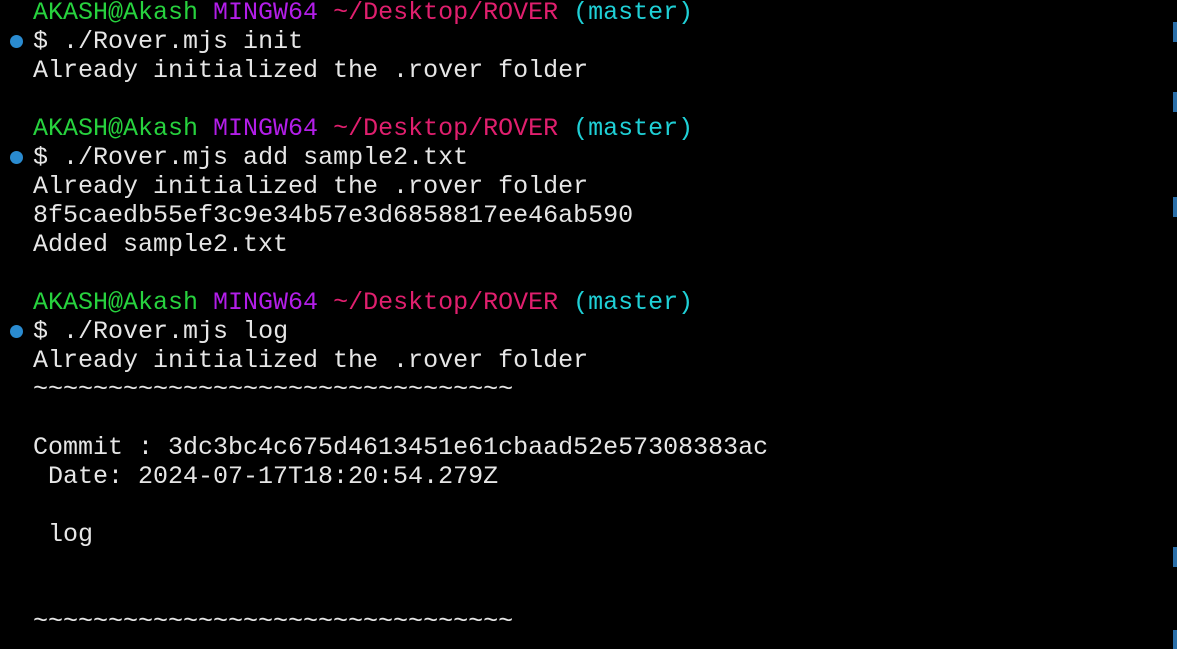  What do you see at coordinates (161, 244) in the screenshot?
I see `output-line: Added sample2.txt` at bounding box center [161, 244].